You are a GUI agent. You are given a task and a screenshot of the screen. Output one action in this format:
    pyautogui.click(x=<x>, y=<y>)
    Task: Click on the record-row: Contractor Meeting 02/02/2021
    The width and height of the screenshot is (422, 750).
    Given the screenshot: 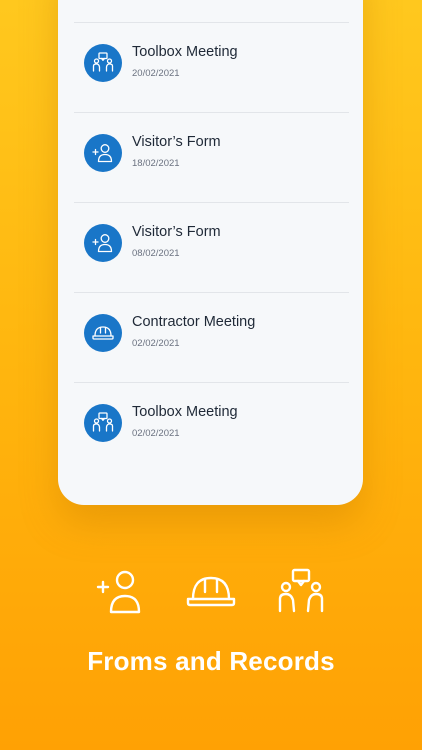 What is the action you would take?
    pyautogui.click(x=211, y=338)
    